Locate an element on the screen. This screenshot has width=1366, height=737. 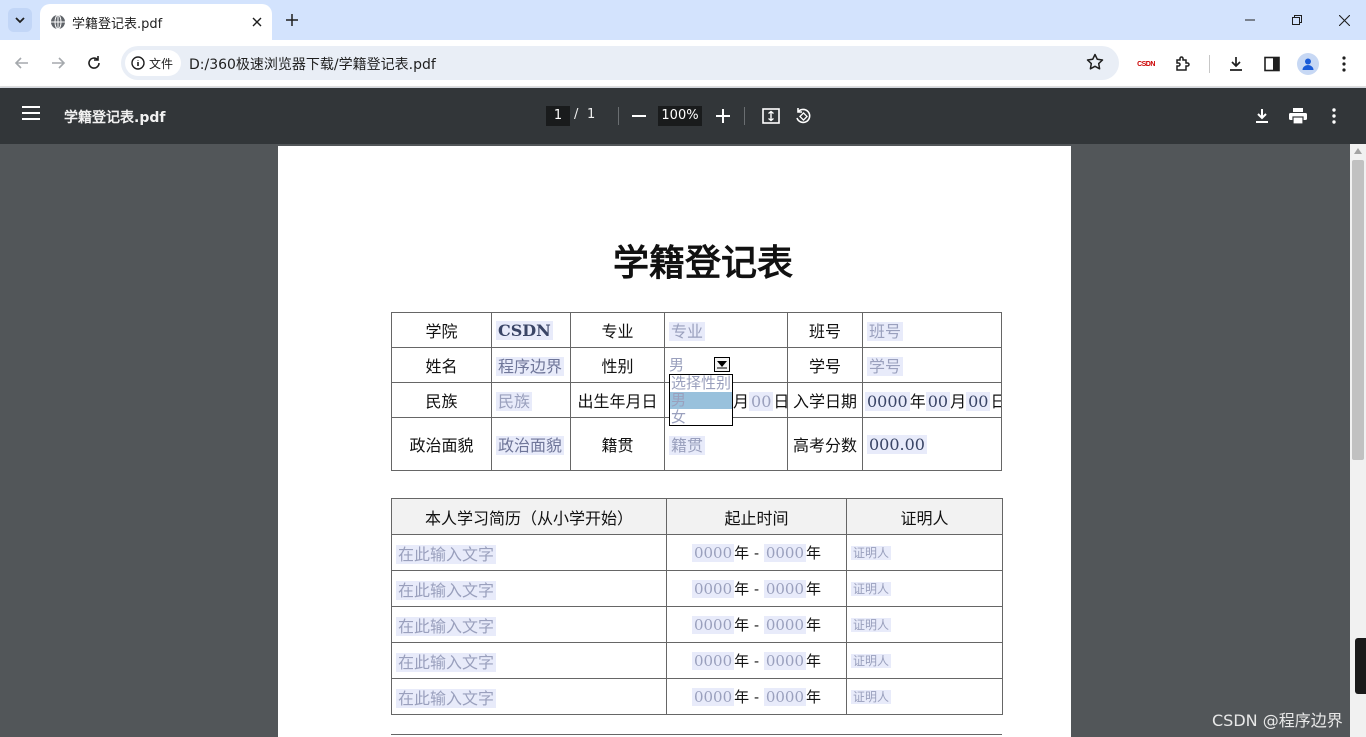
score-field: 000.00 is located at coordinates (932, 444).